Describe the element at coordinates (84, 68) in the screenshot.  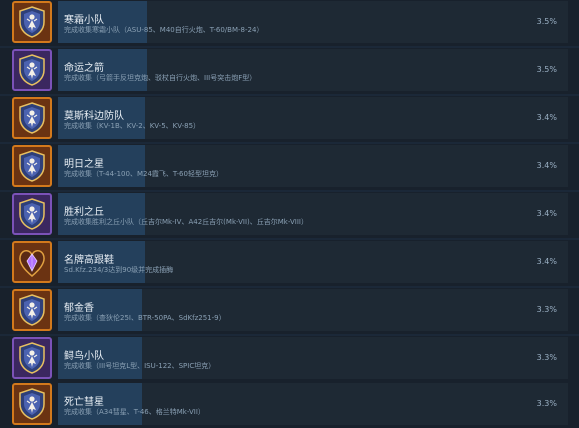
I see `achievement-title: 命运之箭` at that location.